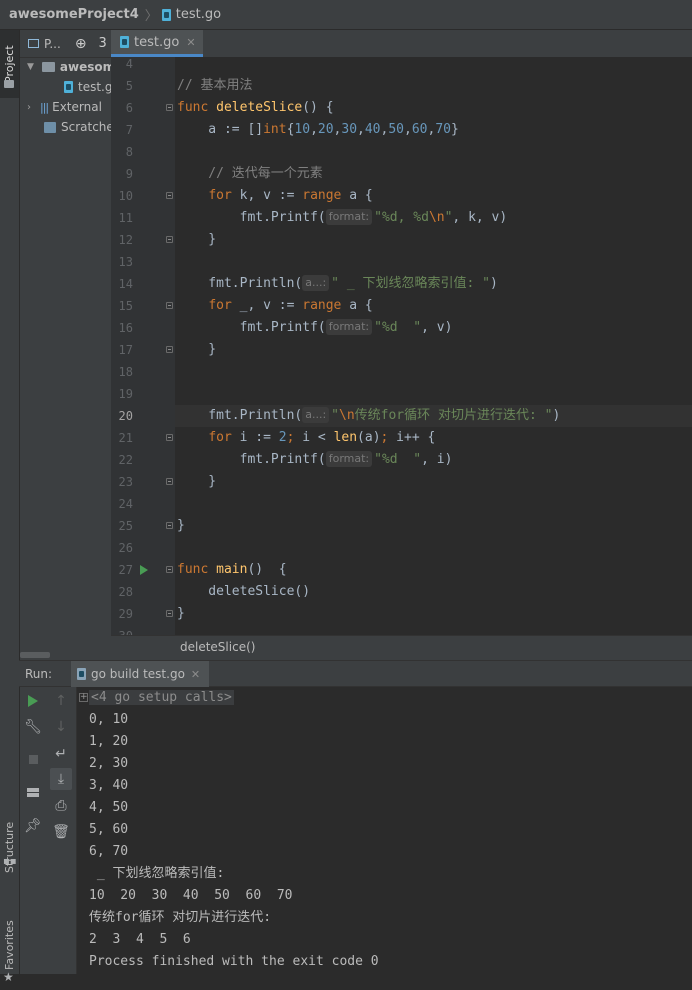  Describe the element at coordinates (125, 196) in the screenshot. I see `line-number: 10` at that location.